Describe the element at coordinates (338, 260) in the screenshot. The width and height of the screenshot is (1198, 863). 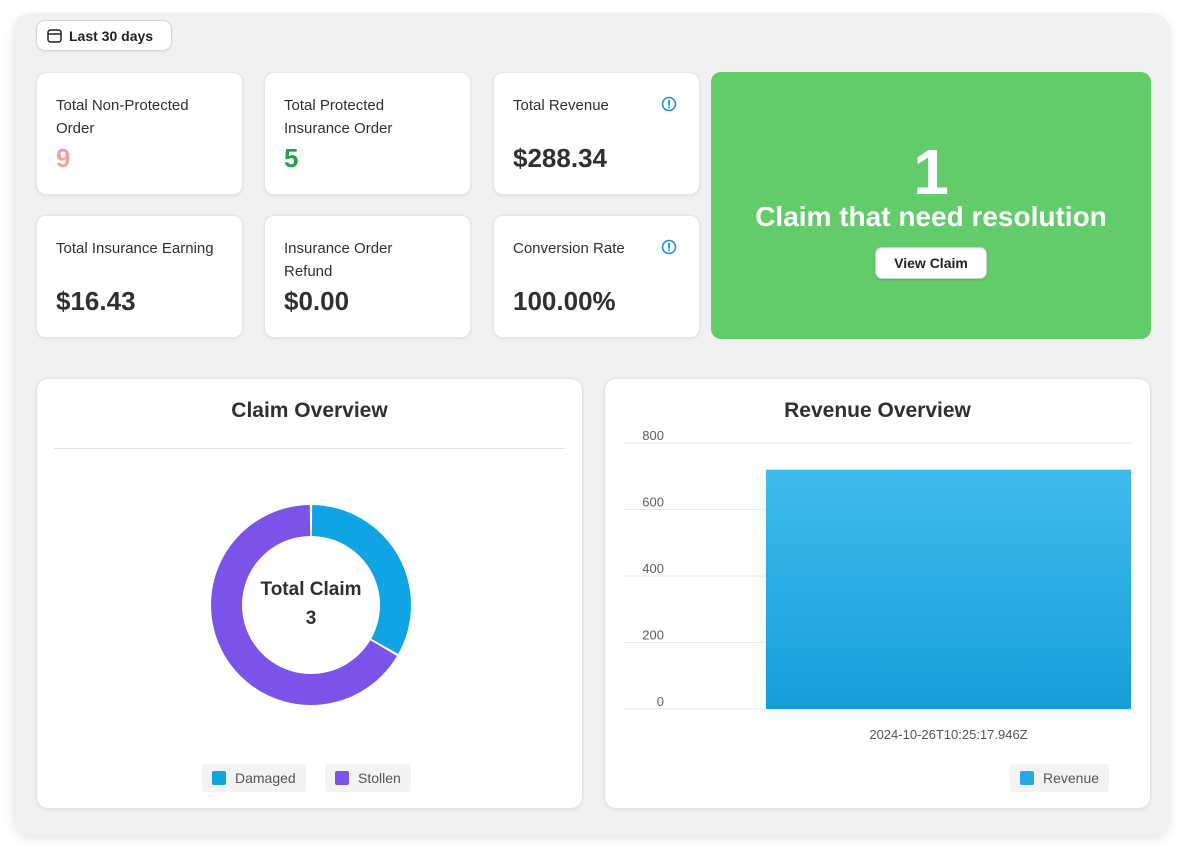
I see `stat-label: Insurance Order Refund` at that location.